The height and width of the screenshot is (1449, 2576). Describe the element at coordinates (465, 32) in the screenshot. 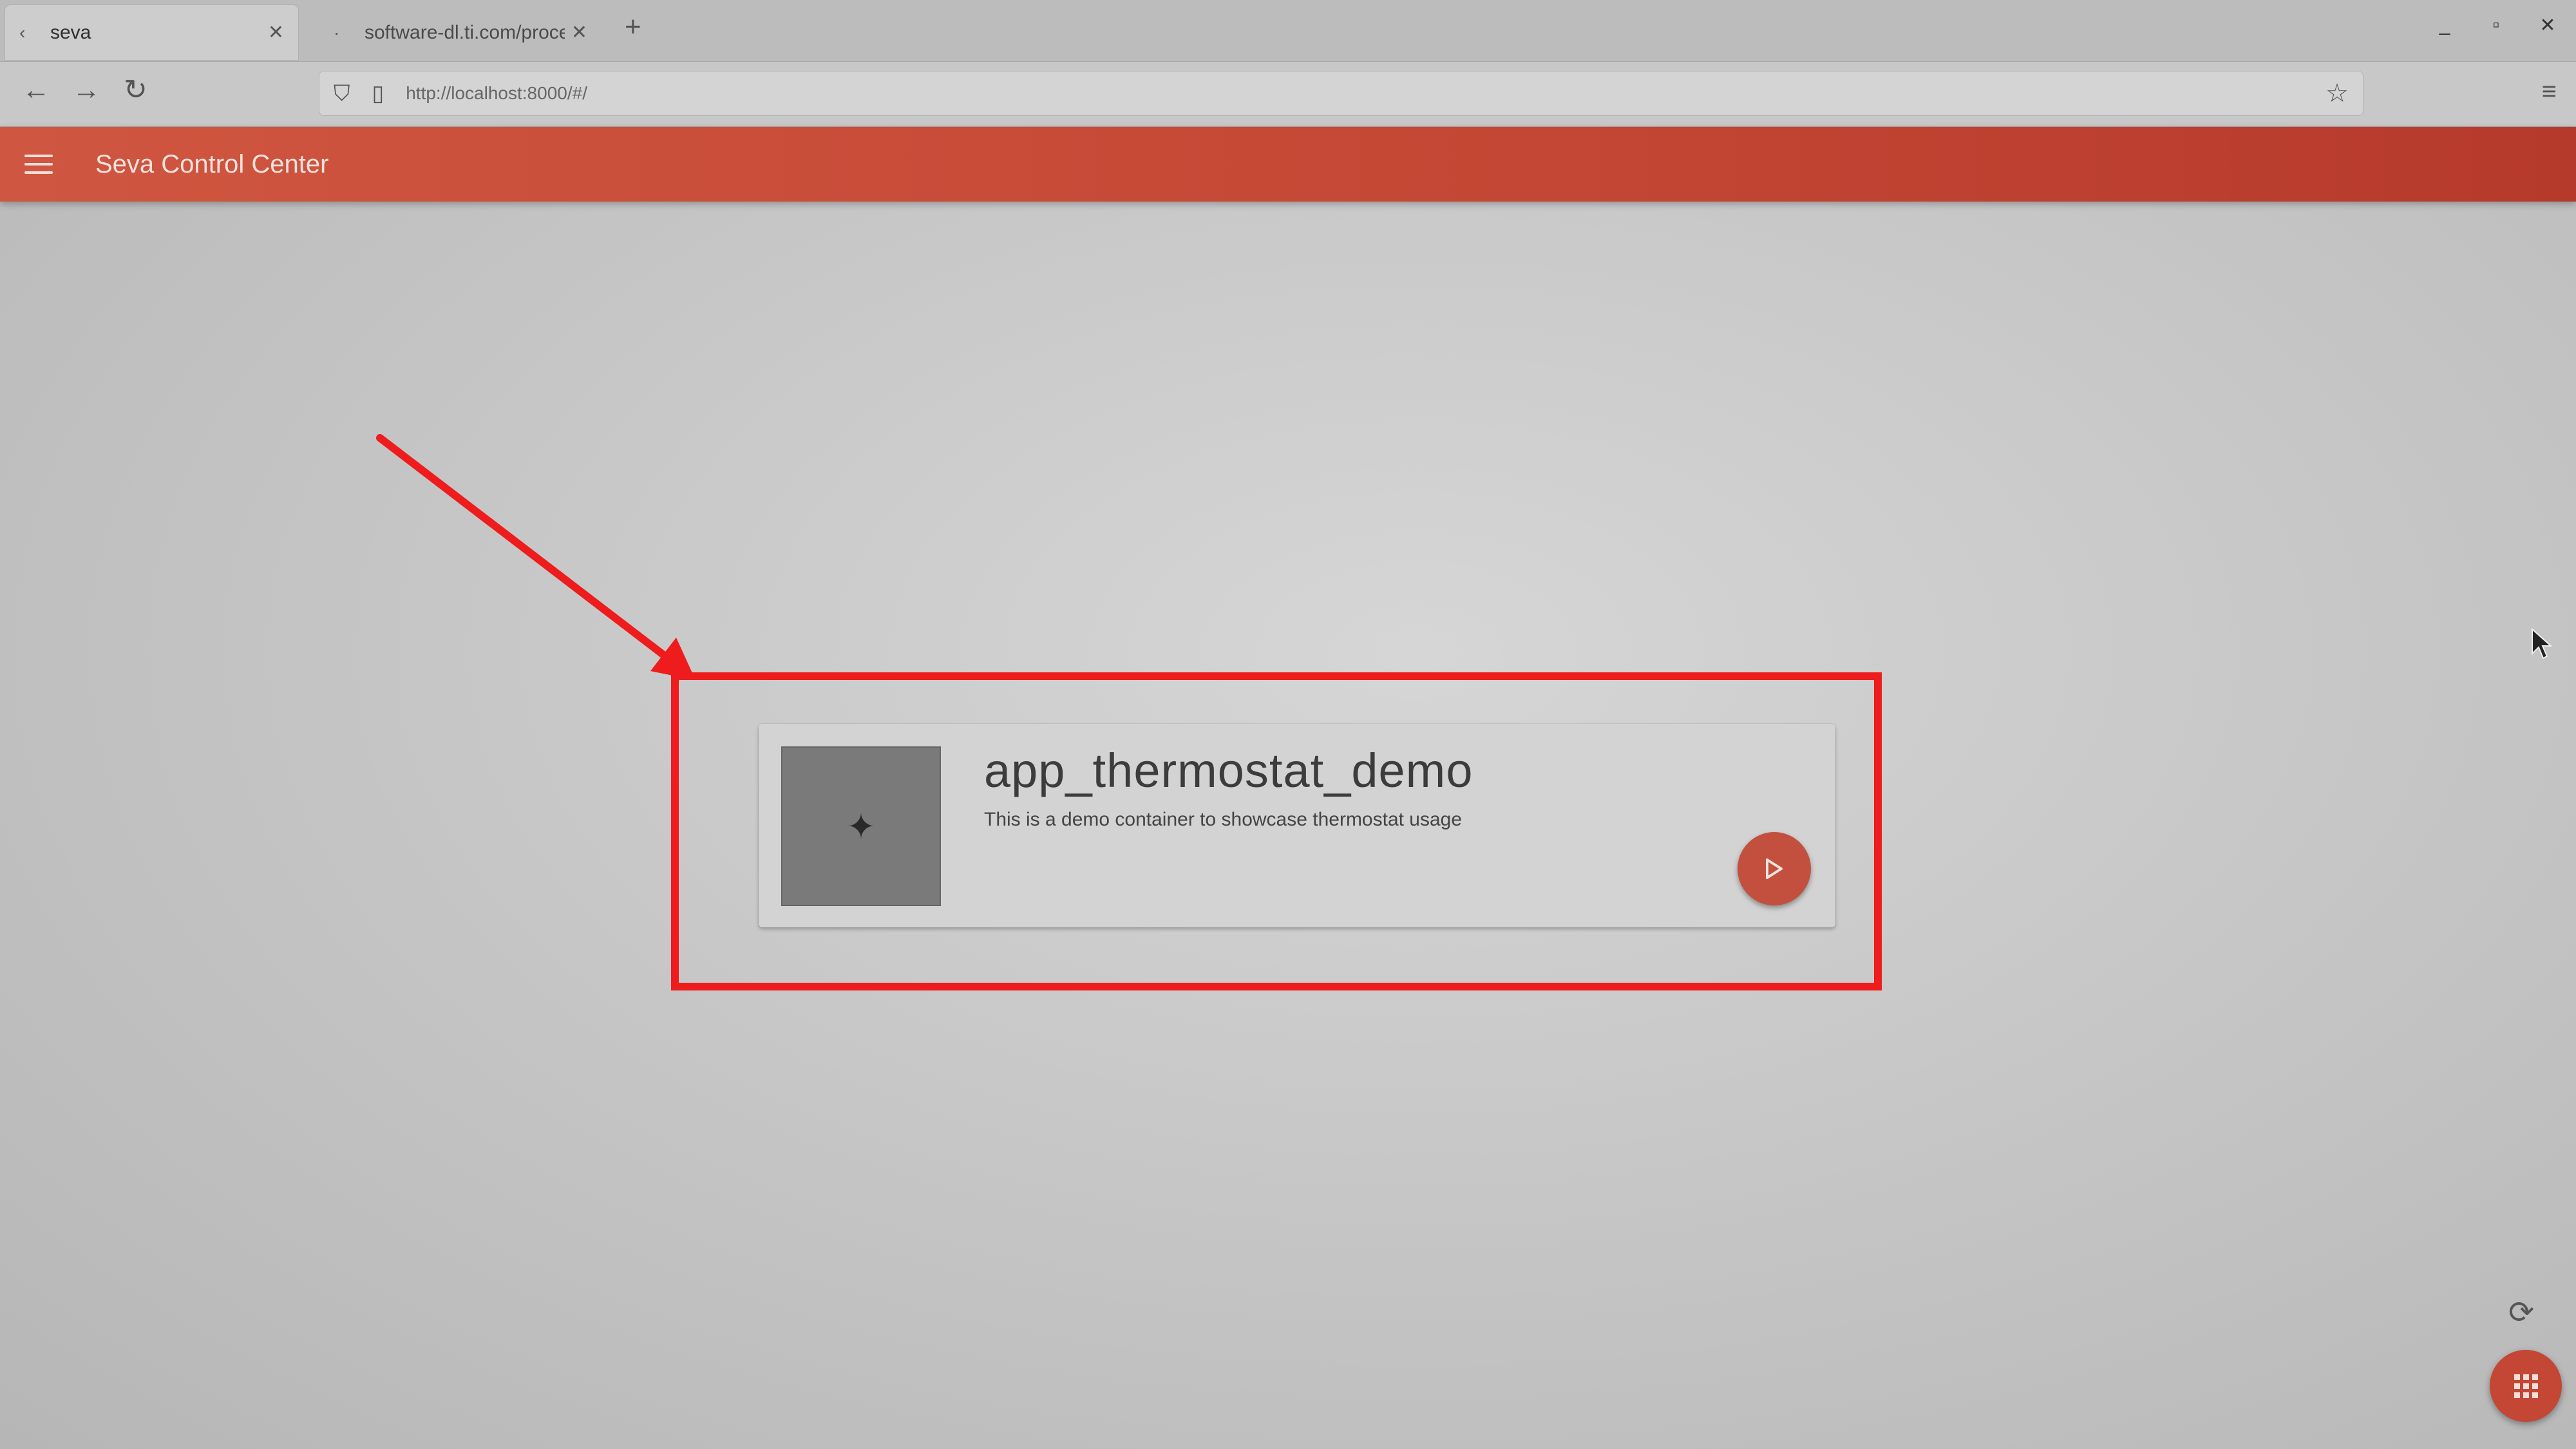

I see `tab-label: software-dl.ti.com/proces` at that location.